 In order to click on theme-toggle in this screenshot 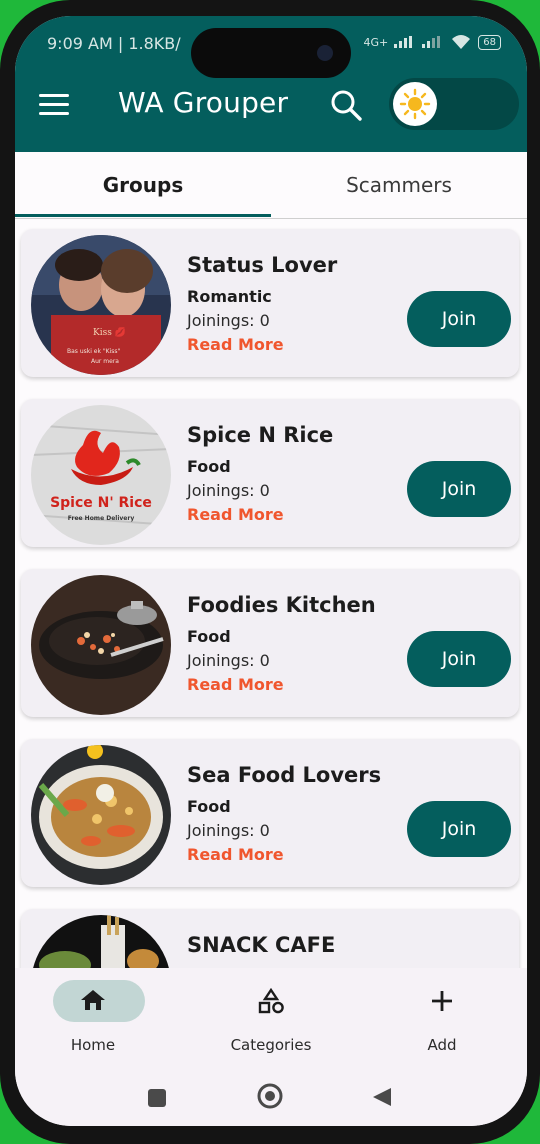, I will do `click(454, 104)`.